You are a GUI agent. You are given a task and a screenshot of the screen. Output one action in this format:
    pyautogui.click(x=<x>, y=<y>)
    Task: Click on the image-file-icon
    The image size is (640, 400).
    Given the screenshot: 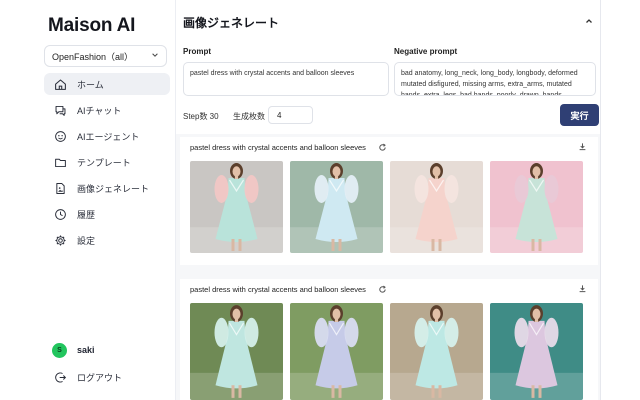 What is the action you would take?
    pyautogui.click(x=60, y=188)
    